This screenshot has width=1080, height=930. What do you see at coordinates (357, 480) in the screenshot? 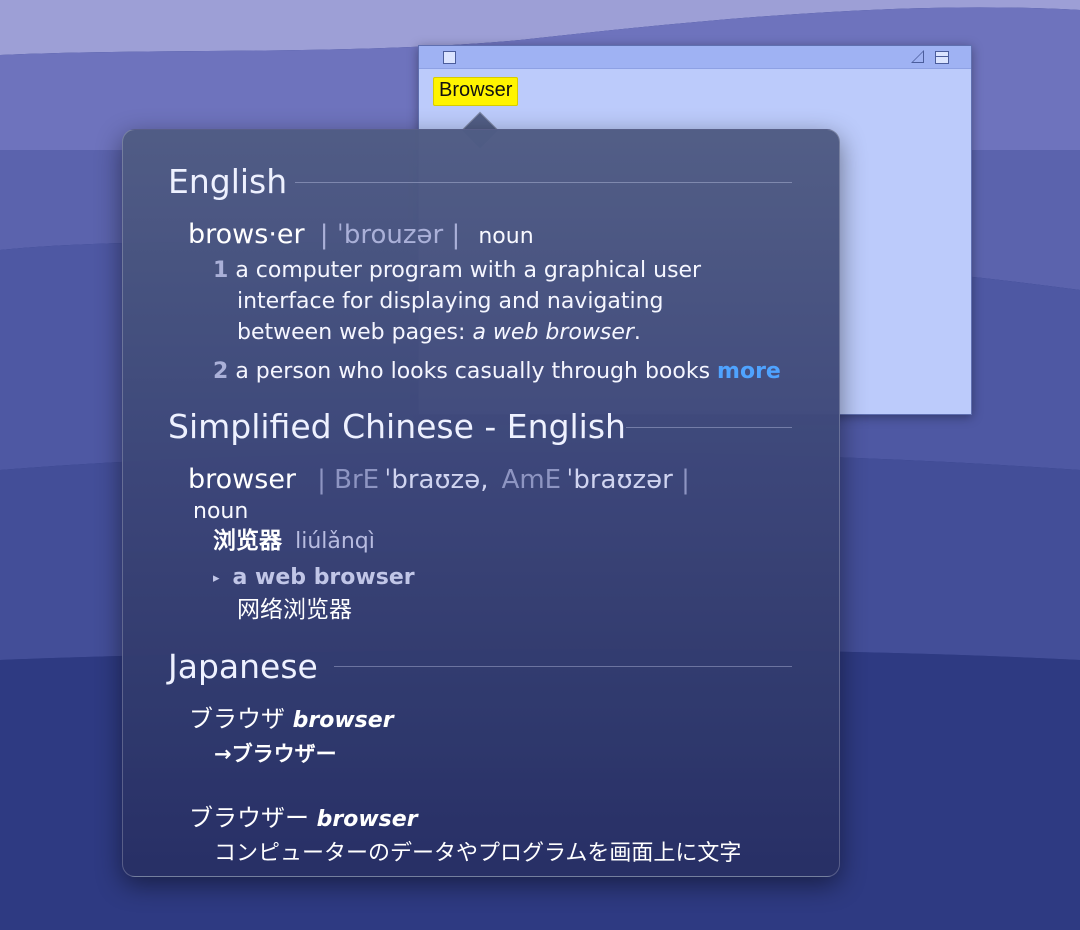
I see `bre-label: BrE` at bounding box center [357, 480].